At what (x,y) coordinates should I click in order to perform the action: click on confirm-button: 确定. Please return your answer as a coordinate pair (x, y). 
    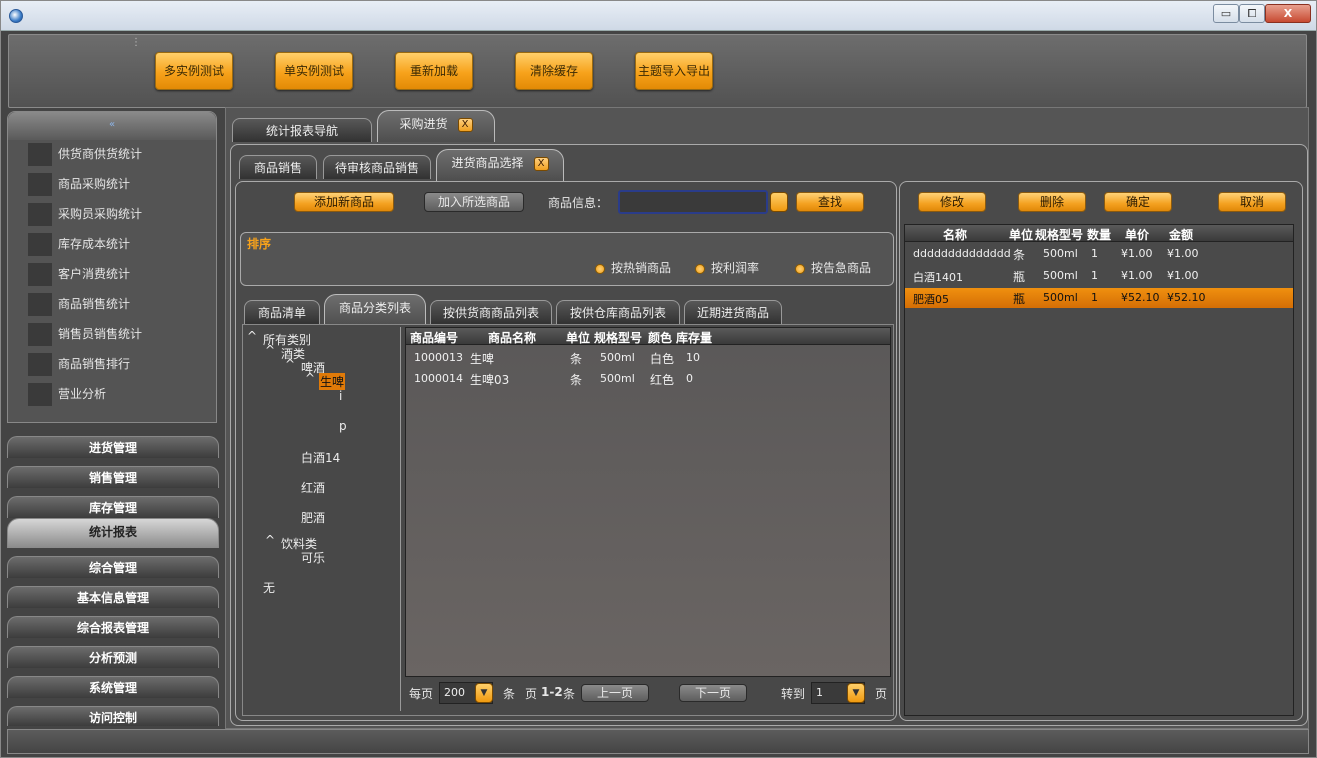
    Looking at the image, I should click on (1138, 202).